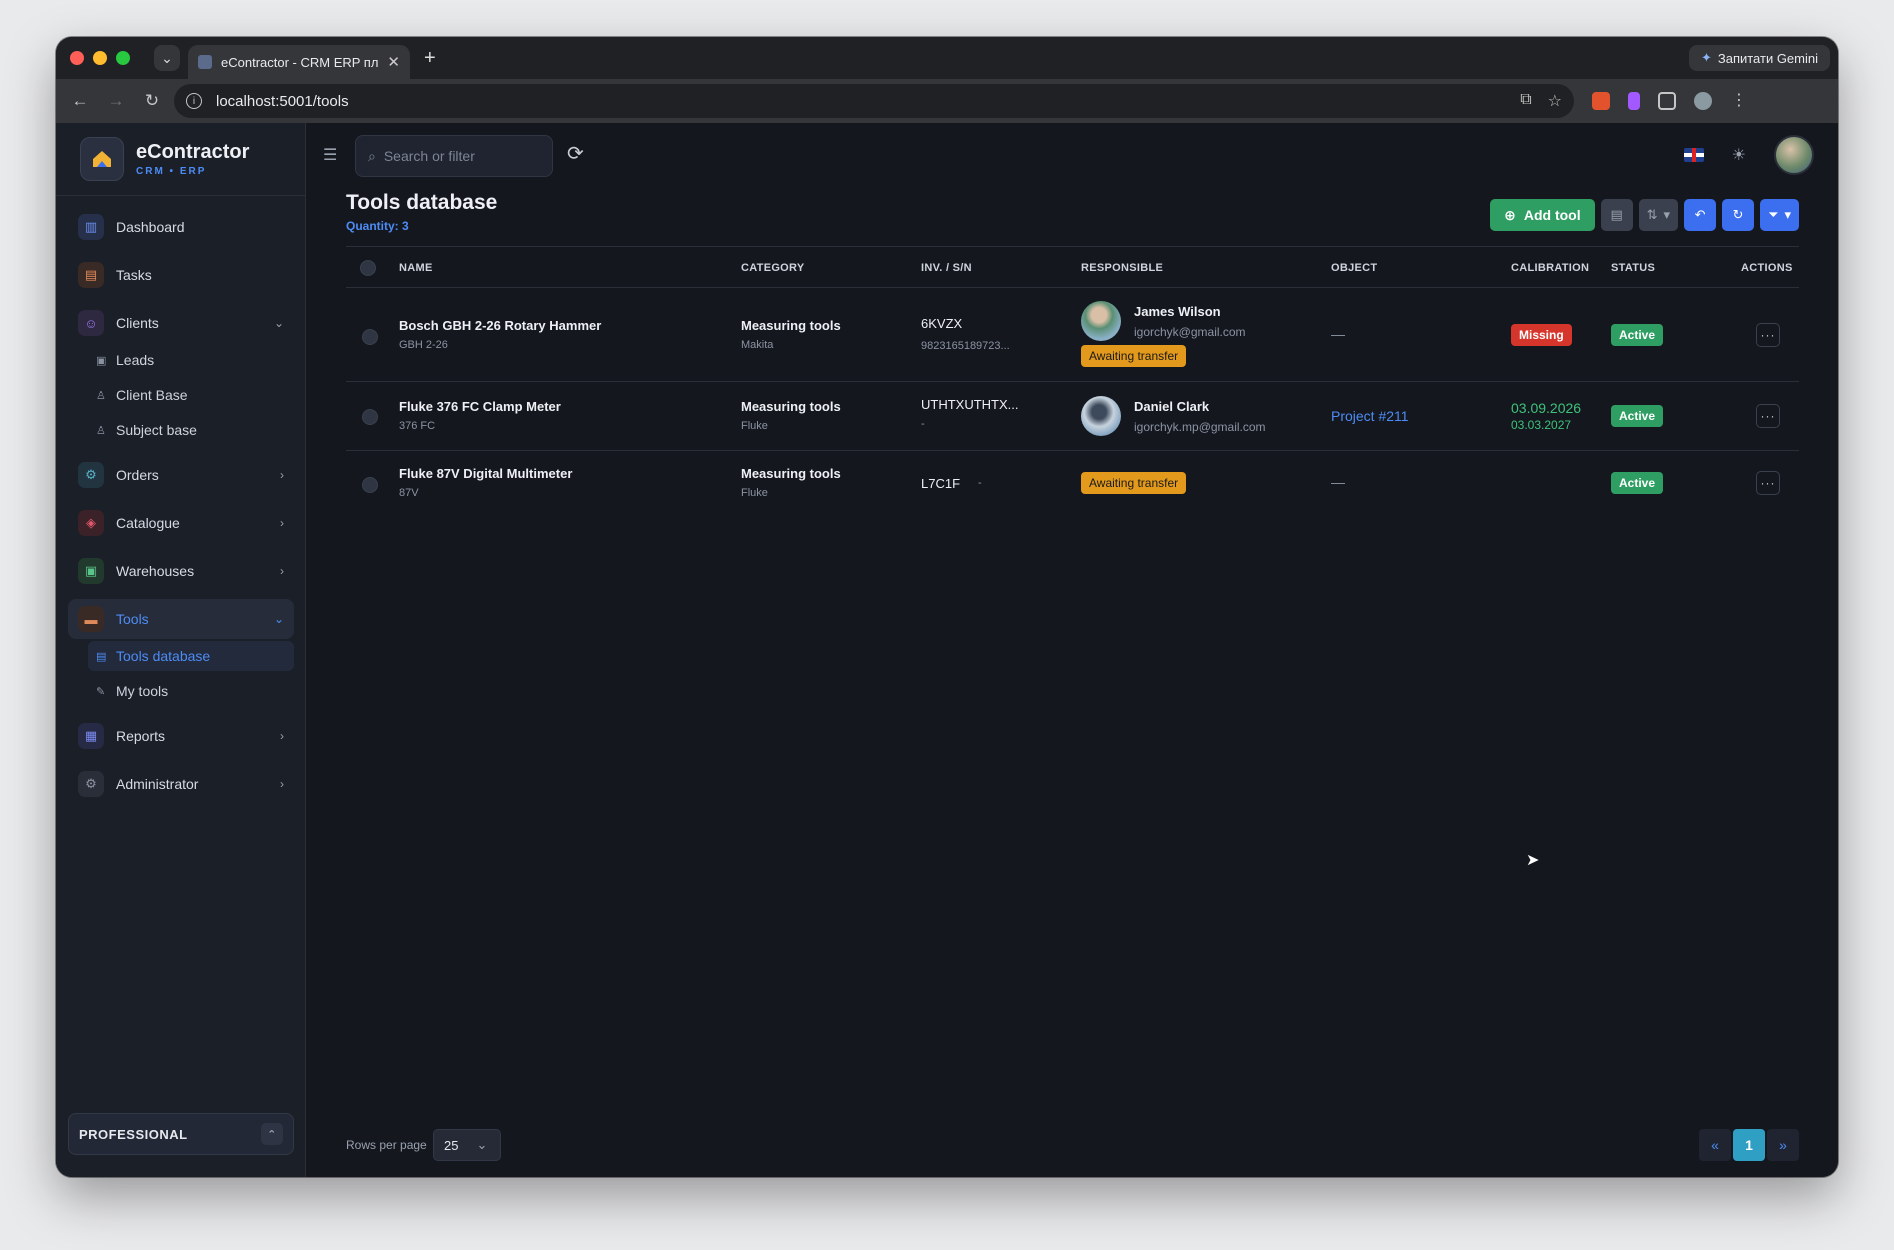  I want to click on users-icon: ☺, so click(91, 323).